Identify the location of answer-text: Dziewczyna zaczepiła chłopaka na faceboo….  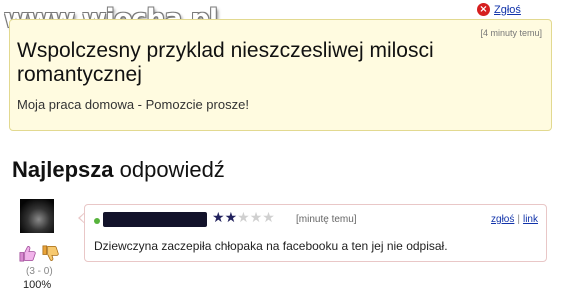
(271, 246).